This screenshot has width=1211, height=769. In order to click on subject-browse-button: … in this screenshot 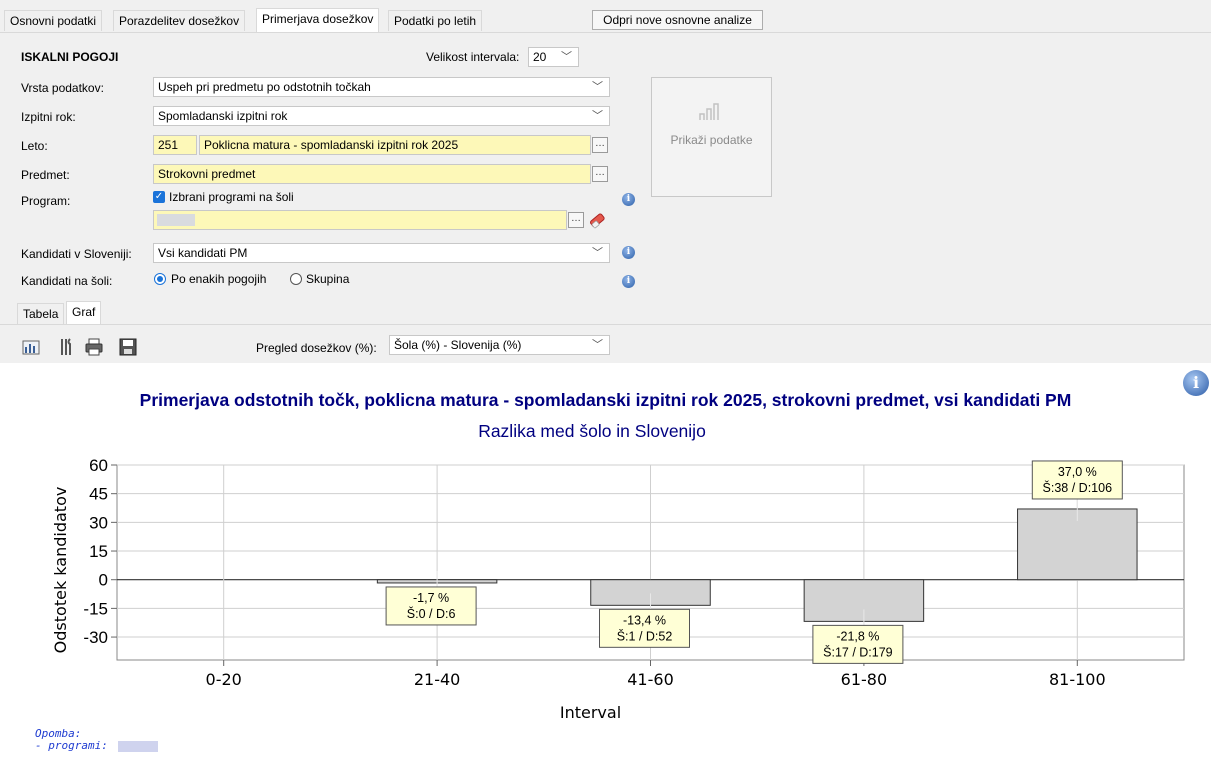, I will do `click(600, 174)`.